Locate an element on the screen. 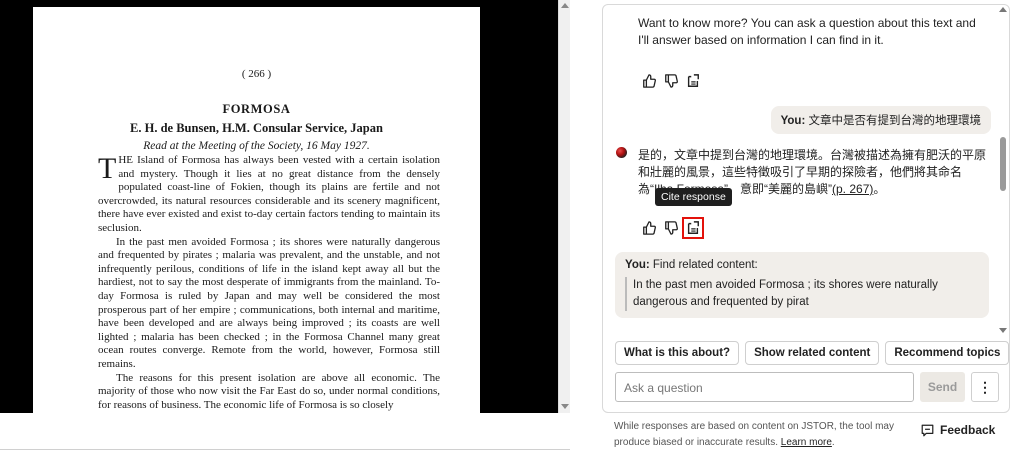 This screenshot has height=456, width=1024. user-message-text: Find related content: is located at coordinates (705, 265).